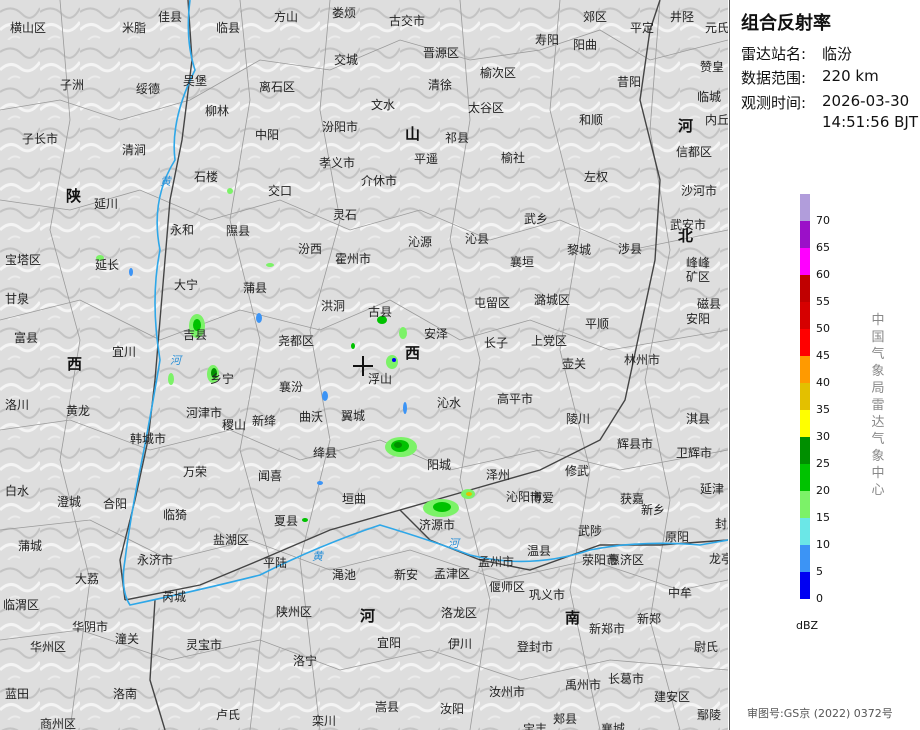 The width and height of the screenshot is (920, 730). Describe the element at coordinates (182, 230) in the screenshot. I see `place-label: 永和` at that location.